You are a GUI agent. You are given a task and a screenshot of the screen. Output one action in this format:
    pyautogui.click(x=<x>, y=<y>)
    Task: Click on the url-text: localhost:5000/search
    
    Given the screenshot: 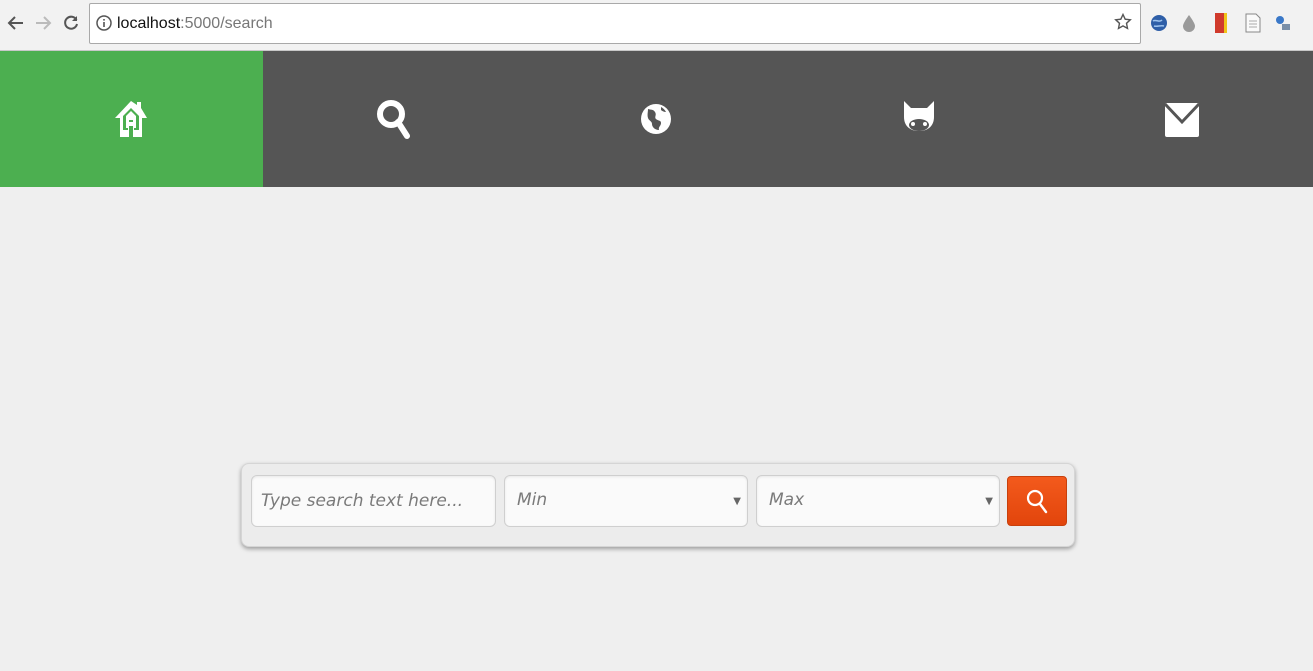 What is the action you would take?
    pyautogui.click(x=195, y=24)
    